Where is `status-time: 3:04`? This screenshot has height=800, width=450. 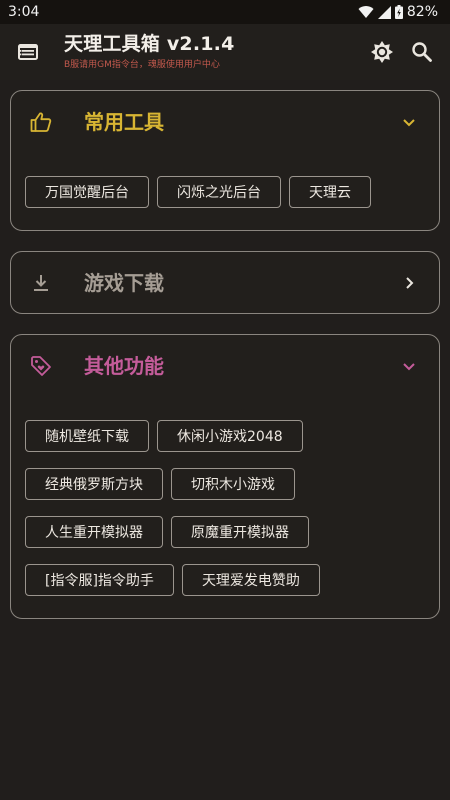 status-time: 3:04 is located at coordinates (24, 12).